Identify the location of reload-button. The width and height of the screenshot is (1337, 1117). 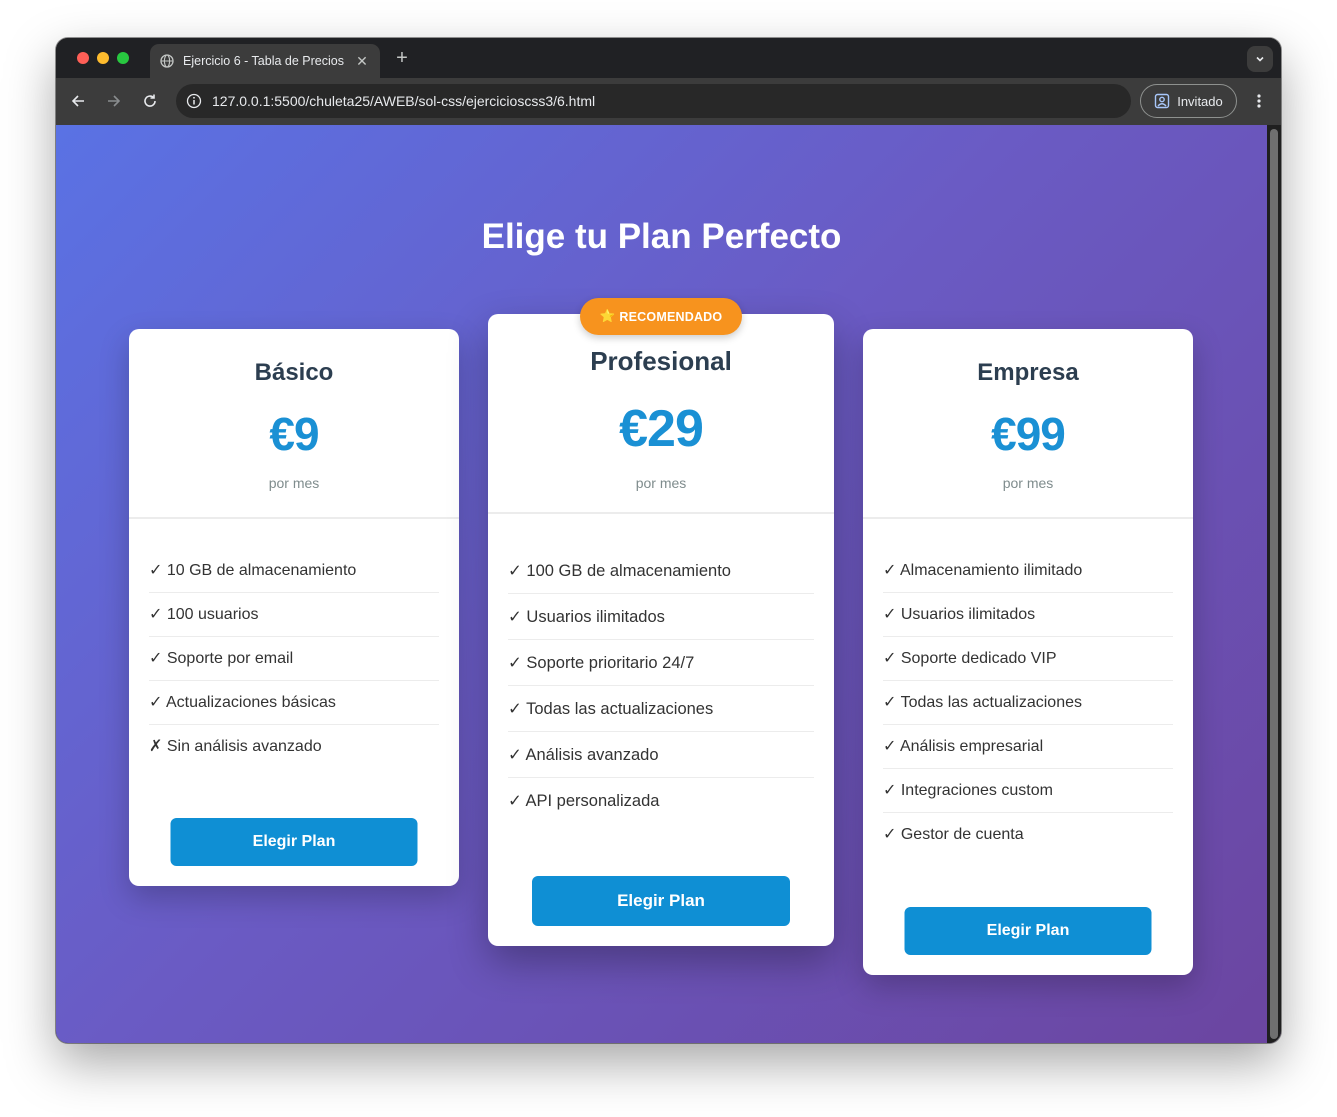
(150, 101).